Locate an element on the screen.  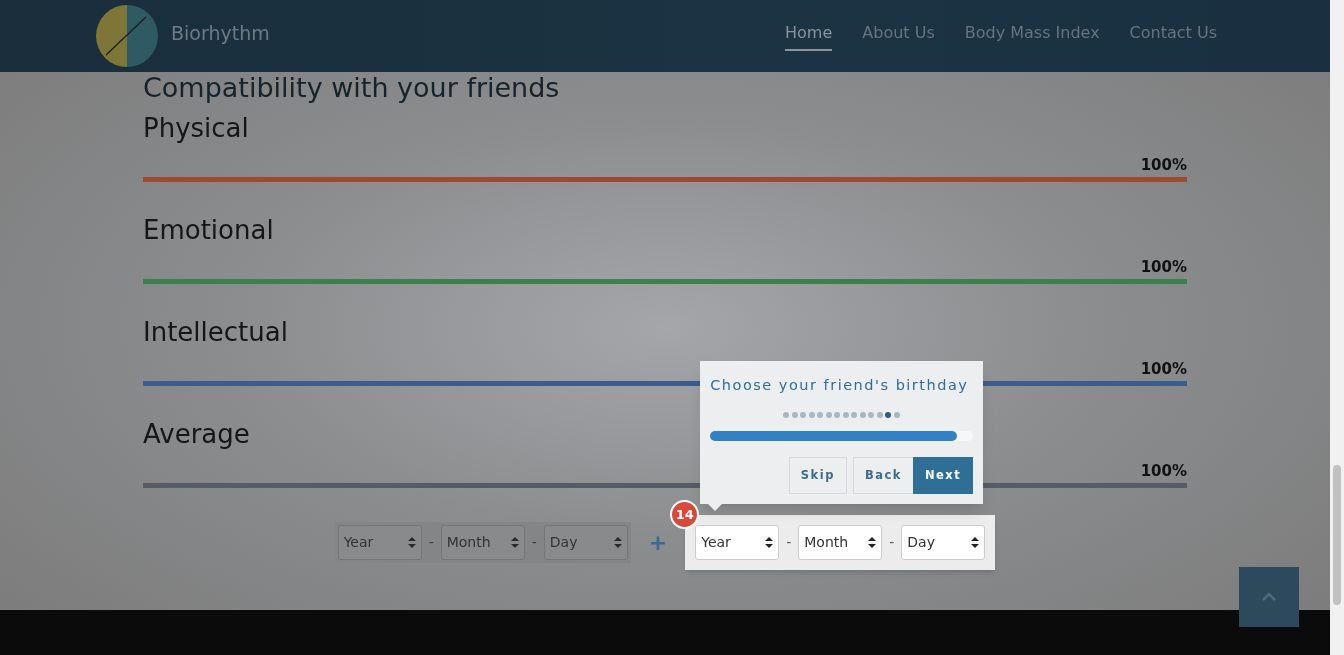
skip-button: Skip is located at coordinates (817, 475).